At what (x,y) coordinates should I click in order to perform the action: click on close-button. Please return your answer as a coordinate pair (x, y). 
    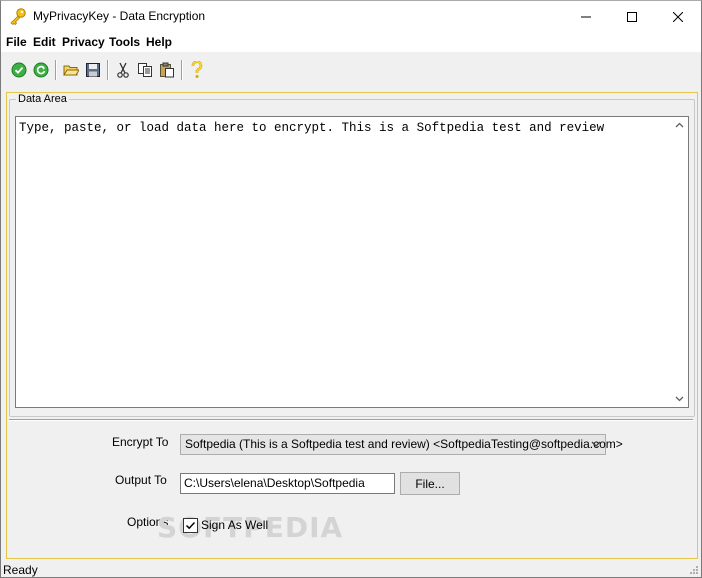
    Looking at the image, I should click on (678, 16).